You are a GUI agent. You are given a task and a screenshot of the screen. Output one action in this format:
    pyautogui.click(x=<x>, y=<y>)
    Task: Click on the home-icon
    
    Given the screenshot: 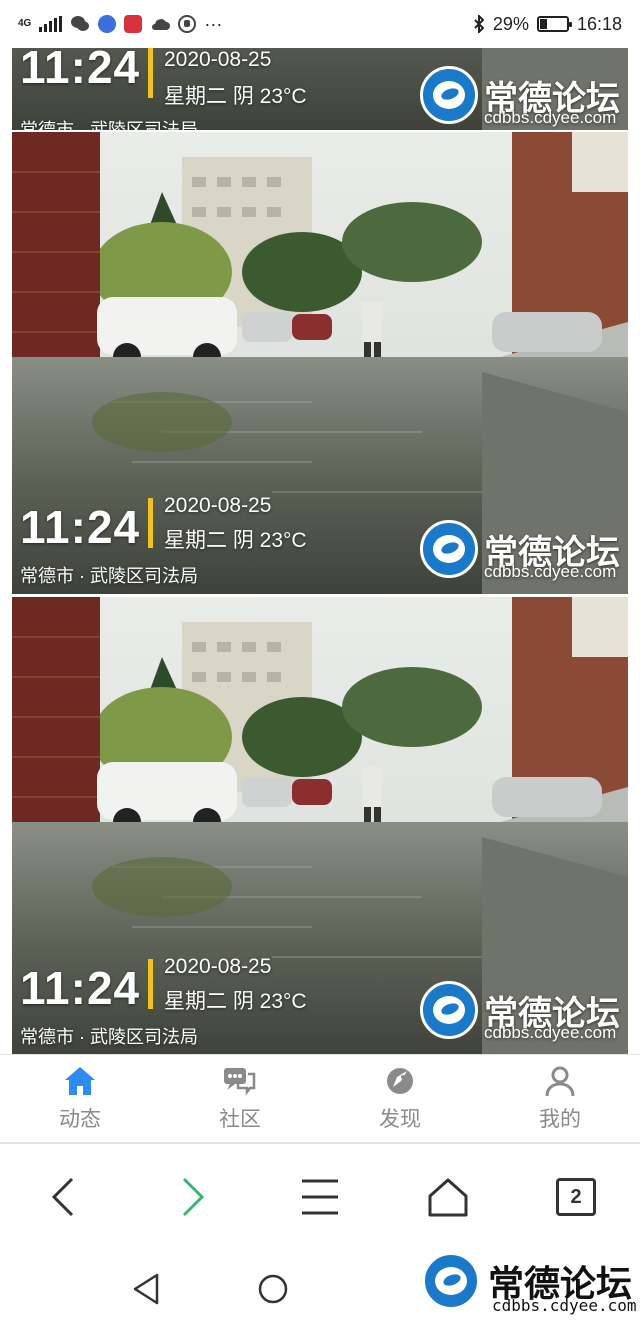 What is the action you would take?
    pyautogui.click(x=80, y=1080)
    